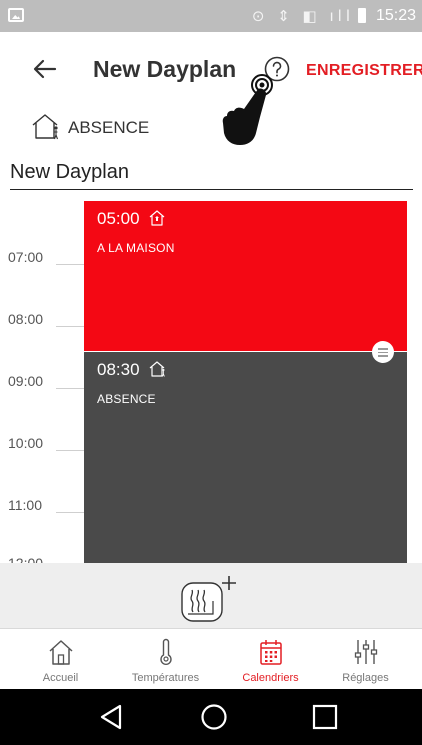  What do you see at coordinates (211, 175) in the screenshot?
I see `dayplan-name-input` at bounding box center [211, 175].